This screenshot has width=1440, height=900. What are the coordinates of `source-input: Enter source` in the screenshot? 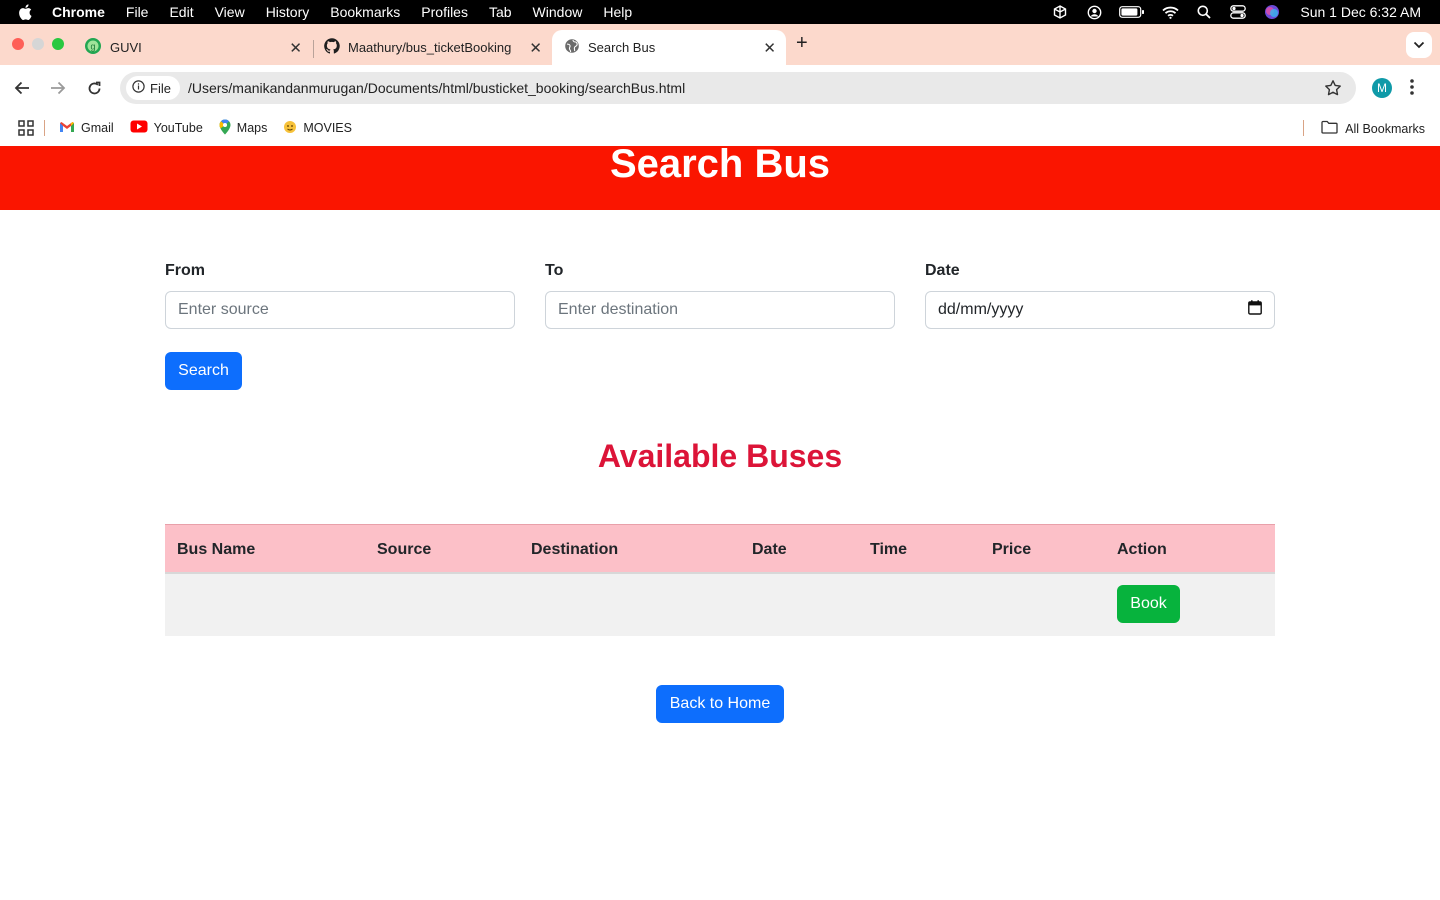 It's located at (340, 310).